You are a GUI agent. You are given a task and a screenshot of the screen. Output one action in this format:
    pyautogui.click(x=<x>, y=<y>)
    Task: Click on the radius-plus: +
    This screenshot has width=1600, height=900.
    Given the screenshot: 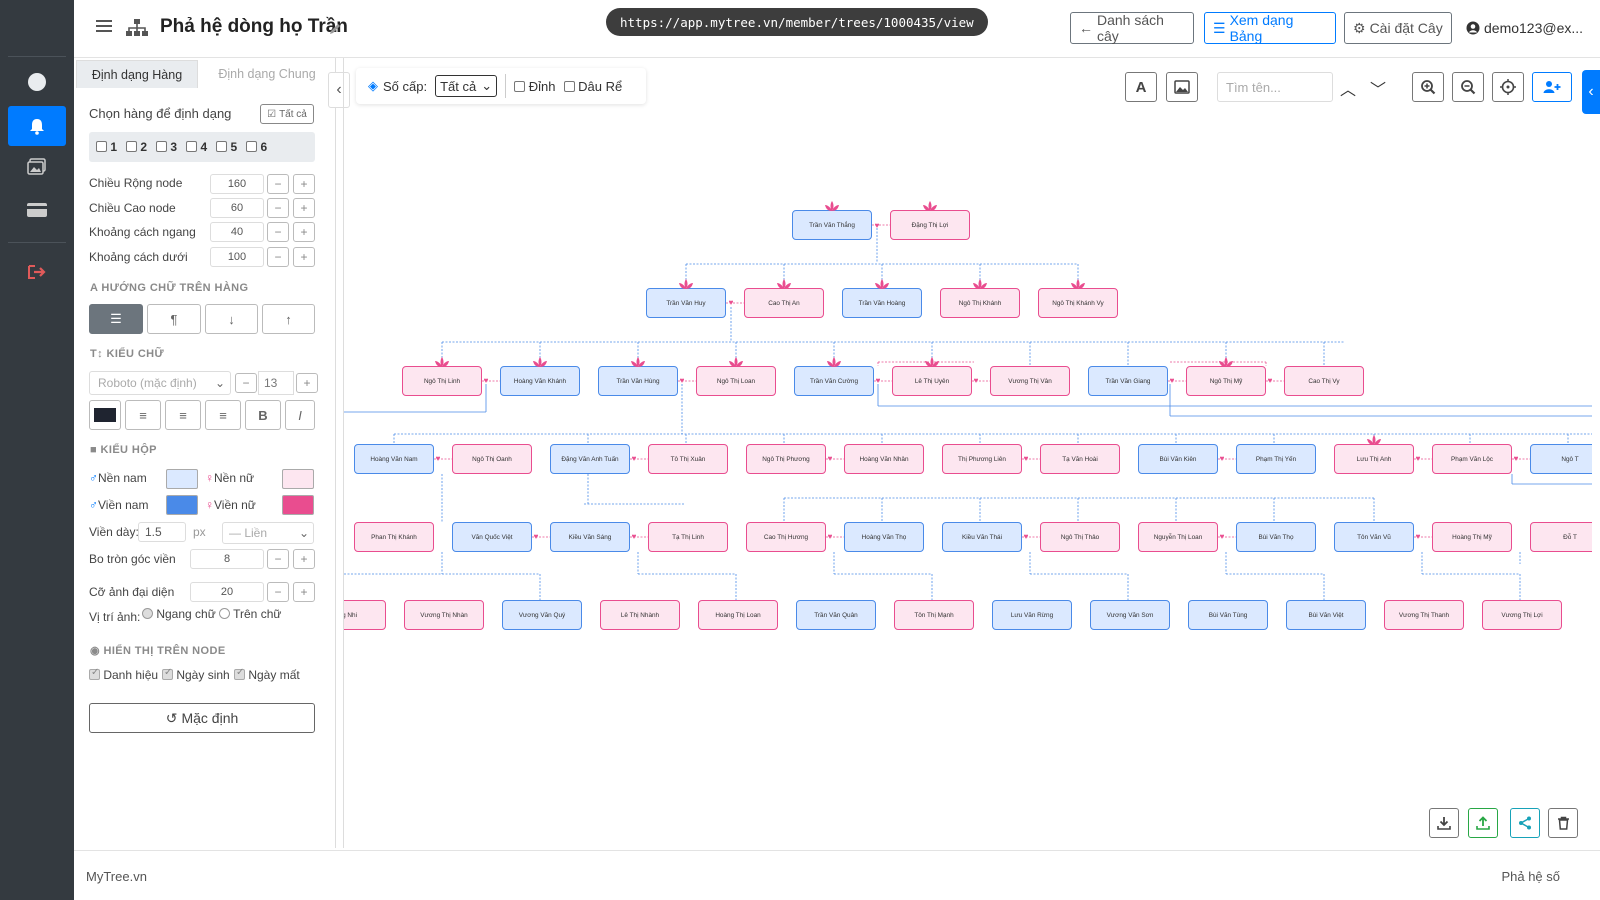 What is the action you would take?
    pyautogui.click(x=304, y=559)
    